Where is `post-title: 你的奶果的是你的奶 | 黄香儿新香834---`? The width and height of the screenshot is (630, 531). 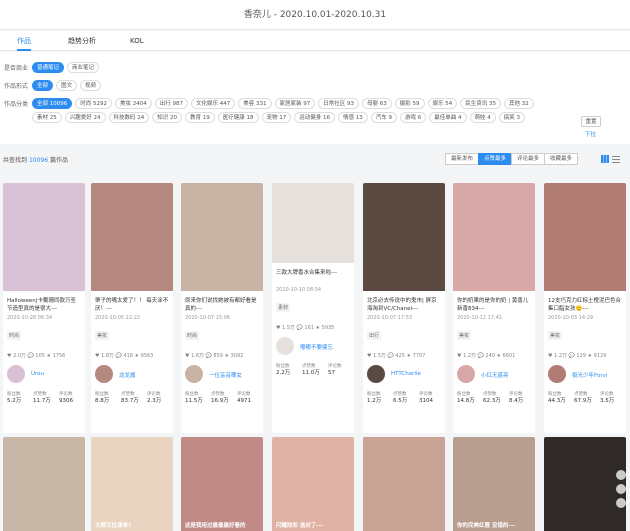
post-title: 你的奶果的是你的奶 | 黄香儿新香834--- is located at coordinates (494, 305).